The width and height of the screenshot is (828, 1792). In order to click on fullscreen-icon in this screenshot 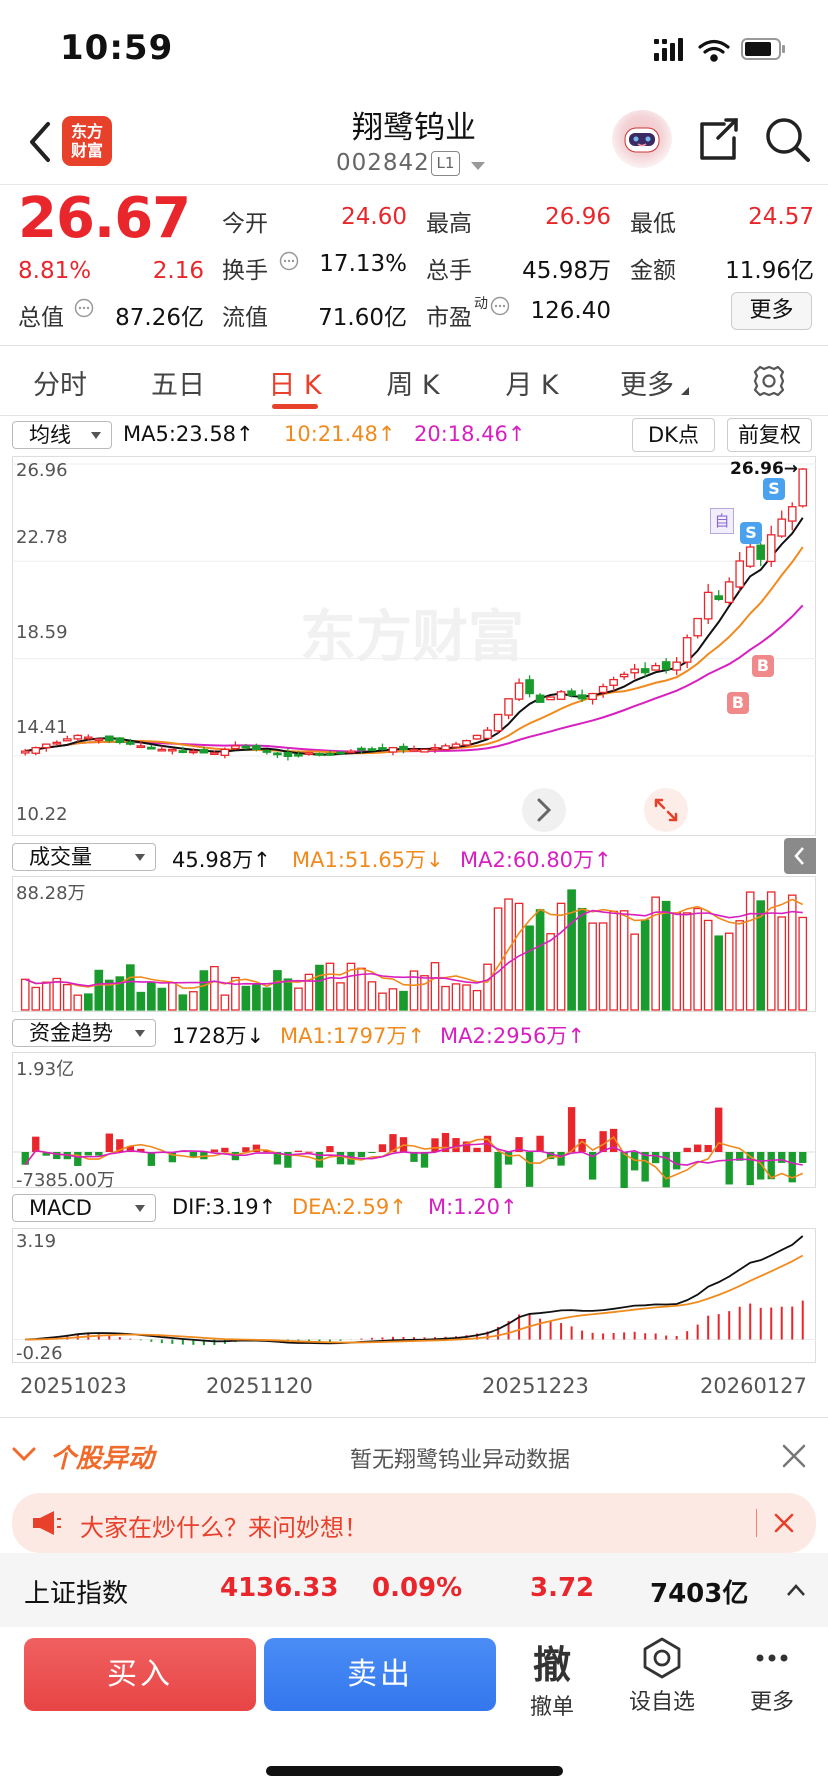, I will do `click(666, 810)`.